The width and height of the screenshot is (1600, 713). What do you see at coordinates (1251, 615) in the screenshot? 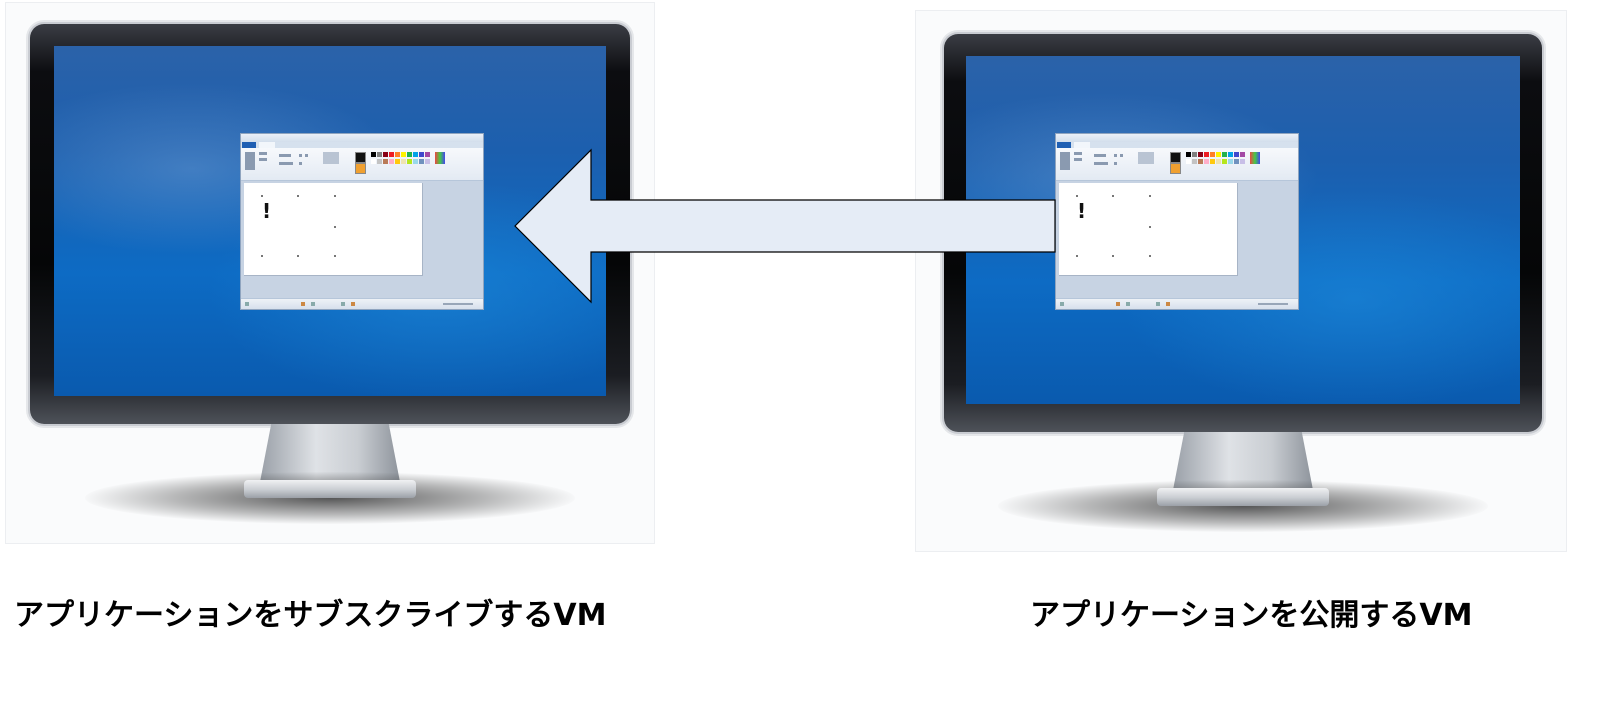
I see `right-vm-caption: アプリケーションを公開するVM` at bounding box center [1251, 615].